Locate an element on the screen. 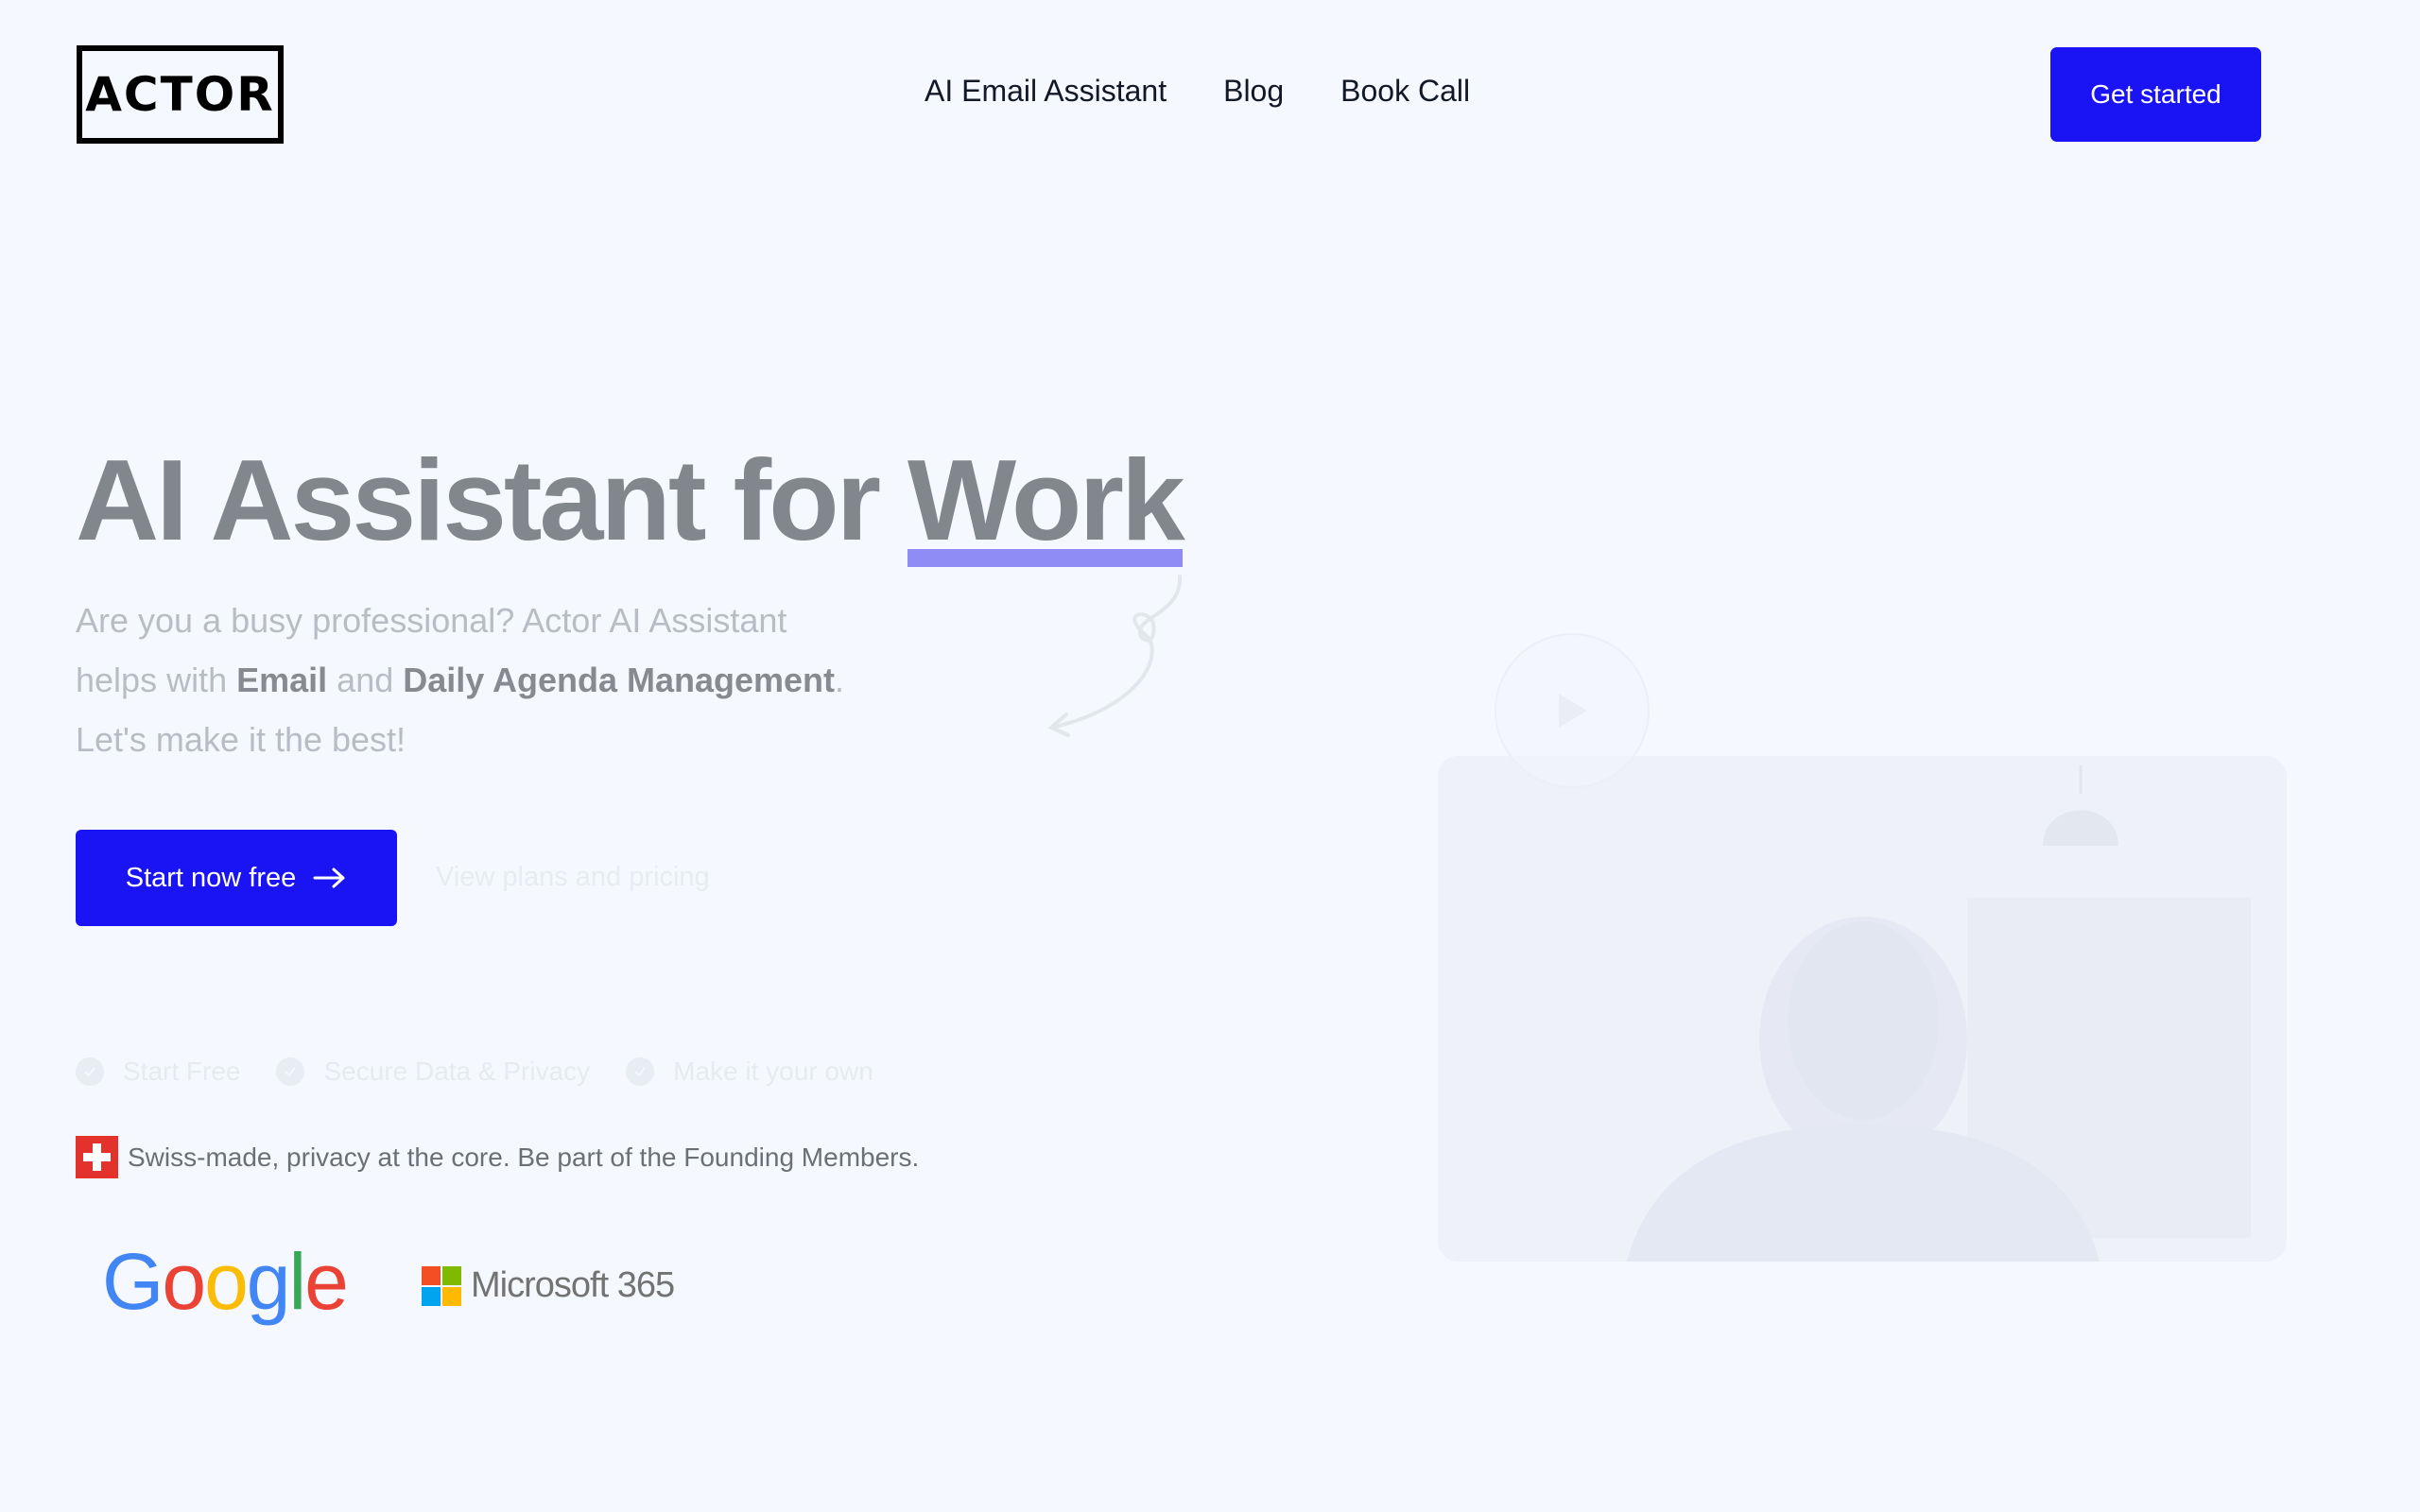  hero-title: AI Assistant for Work is located at coordinates (630, 502).